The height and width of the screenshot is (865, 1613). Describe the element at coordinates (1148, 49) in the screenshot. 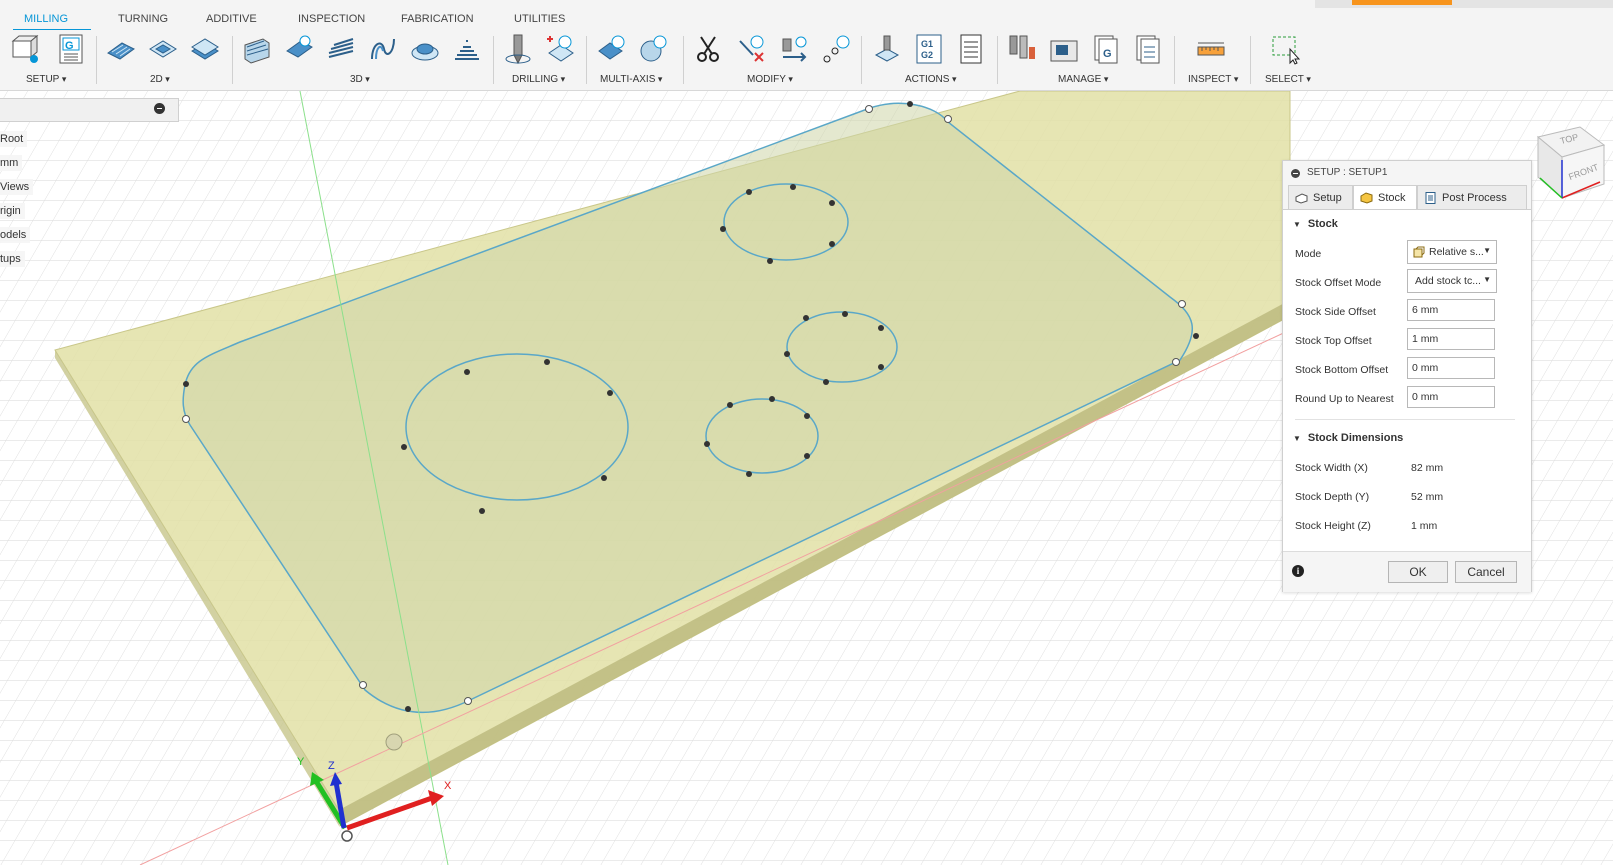

I see `template-library-icon` at that location.